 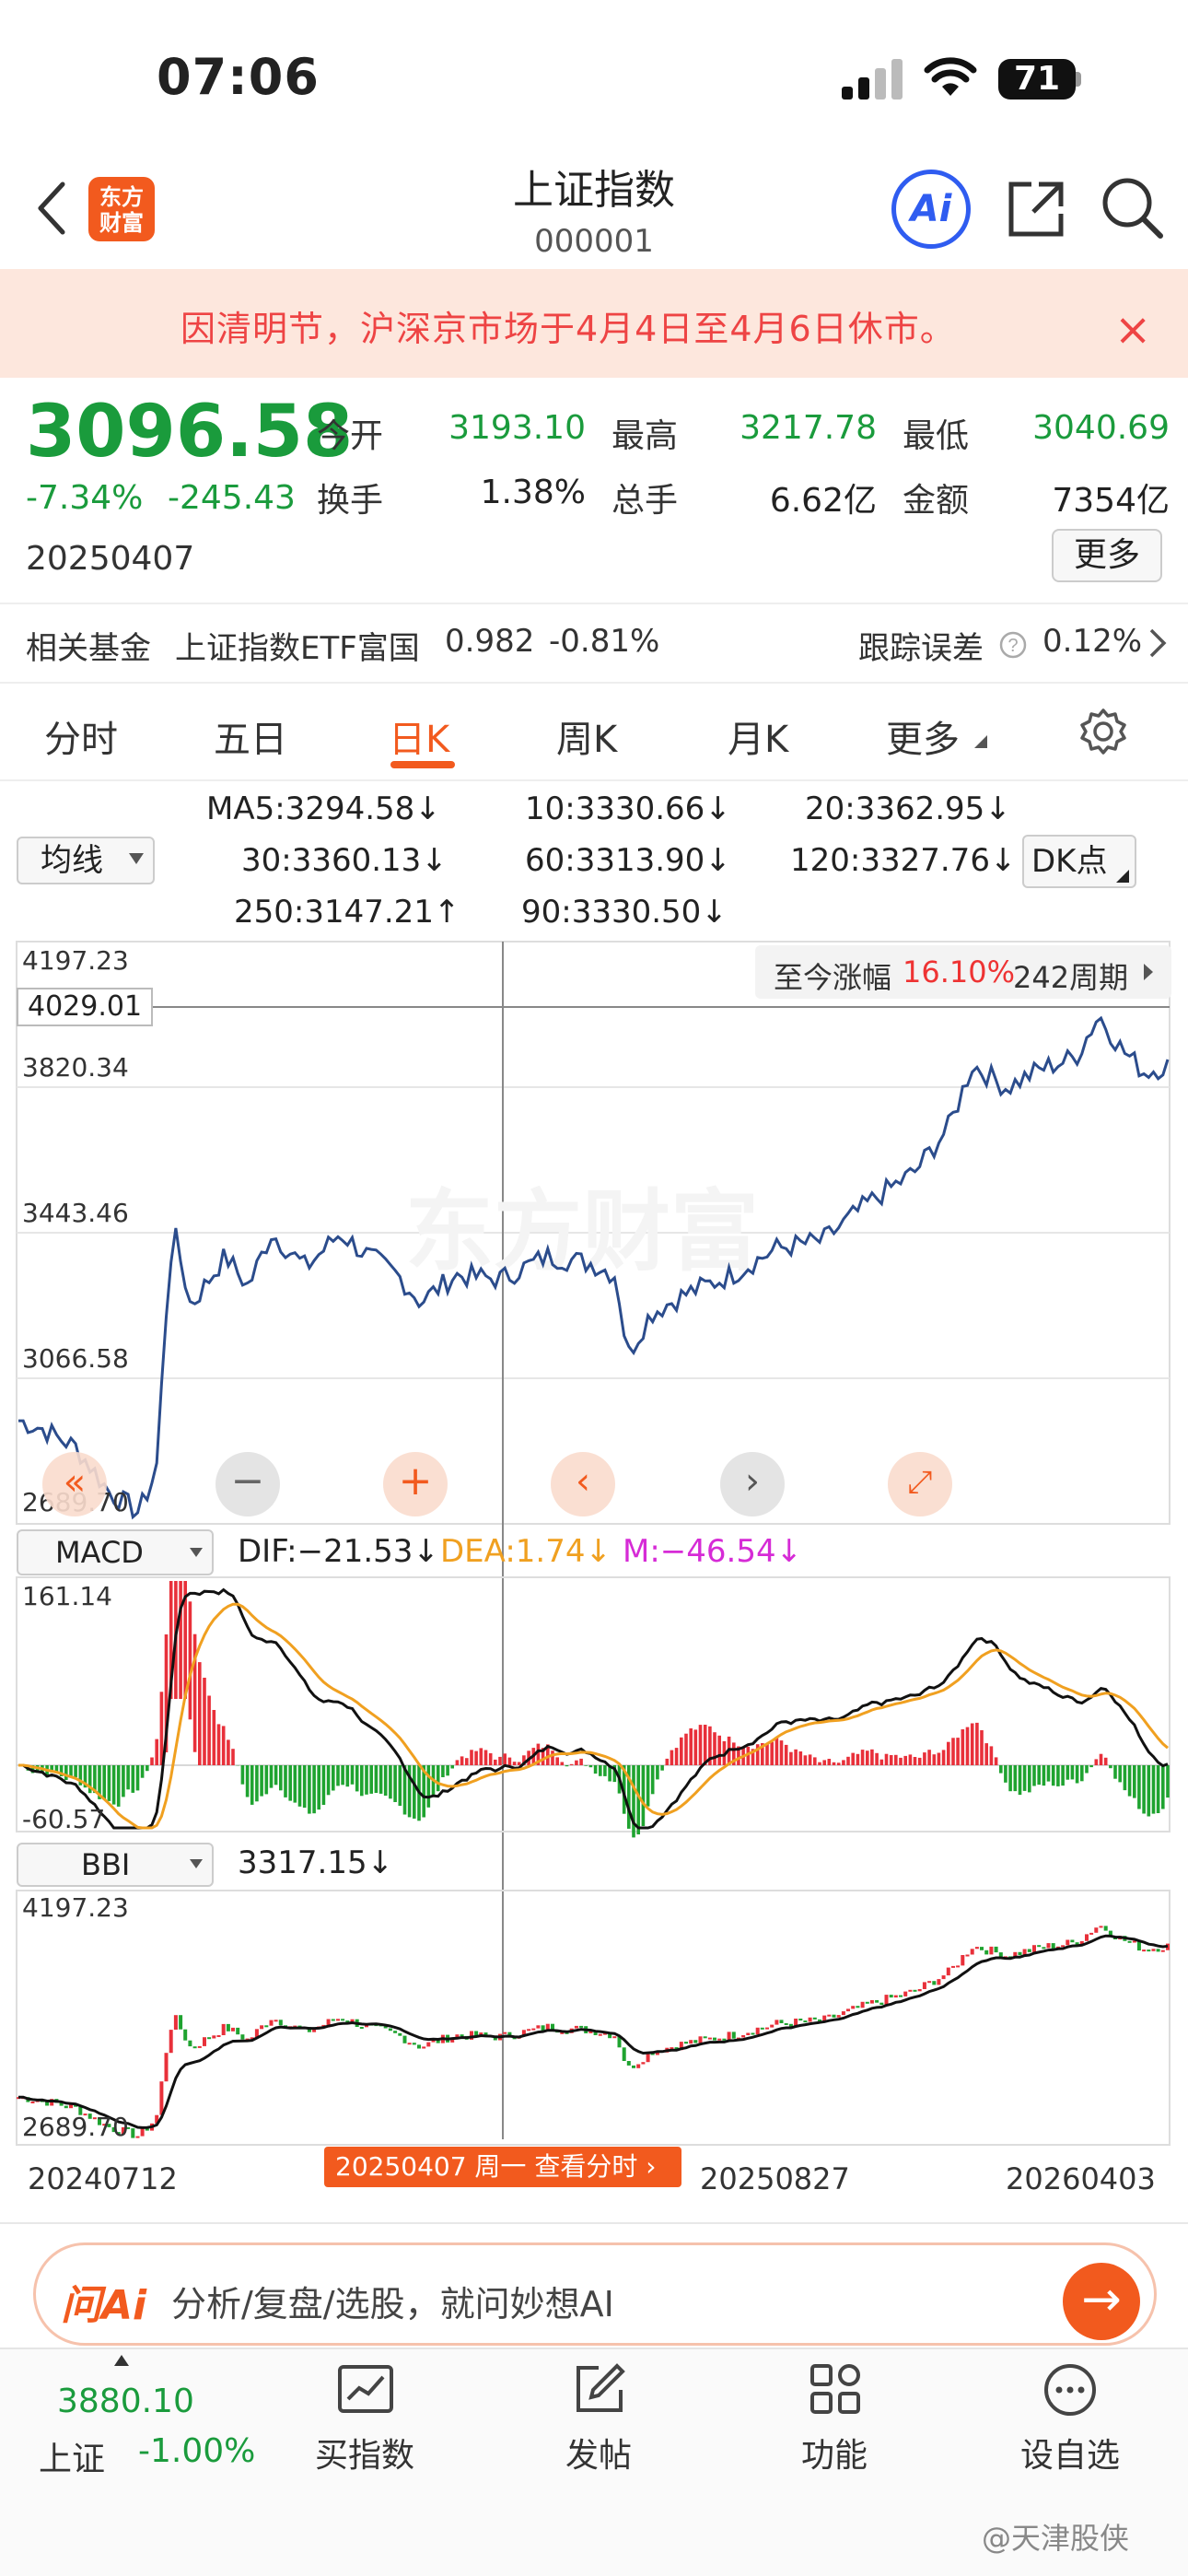 I want to click on grid-apps-icon, so click(x=835, y=2389).